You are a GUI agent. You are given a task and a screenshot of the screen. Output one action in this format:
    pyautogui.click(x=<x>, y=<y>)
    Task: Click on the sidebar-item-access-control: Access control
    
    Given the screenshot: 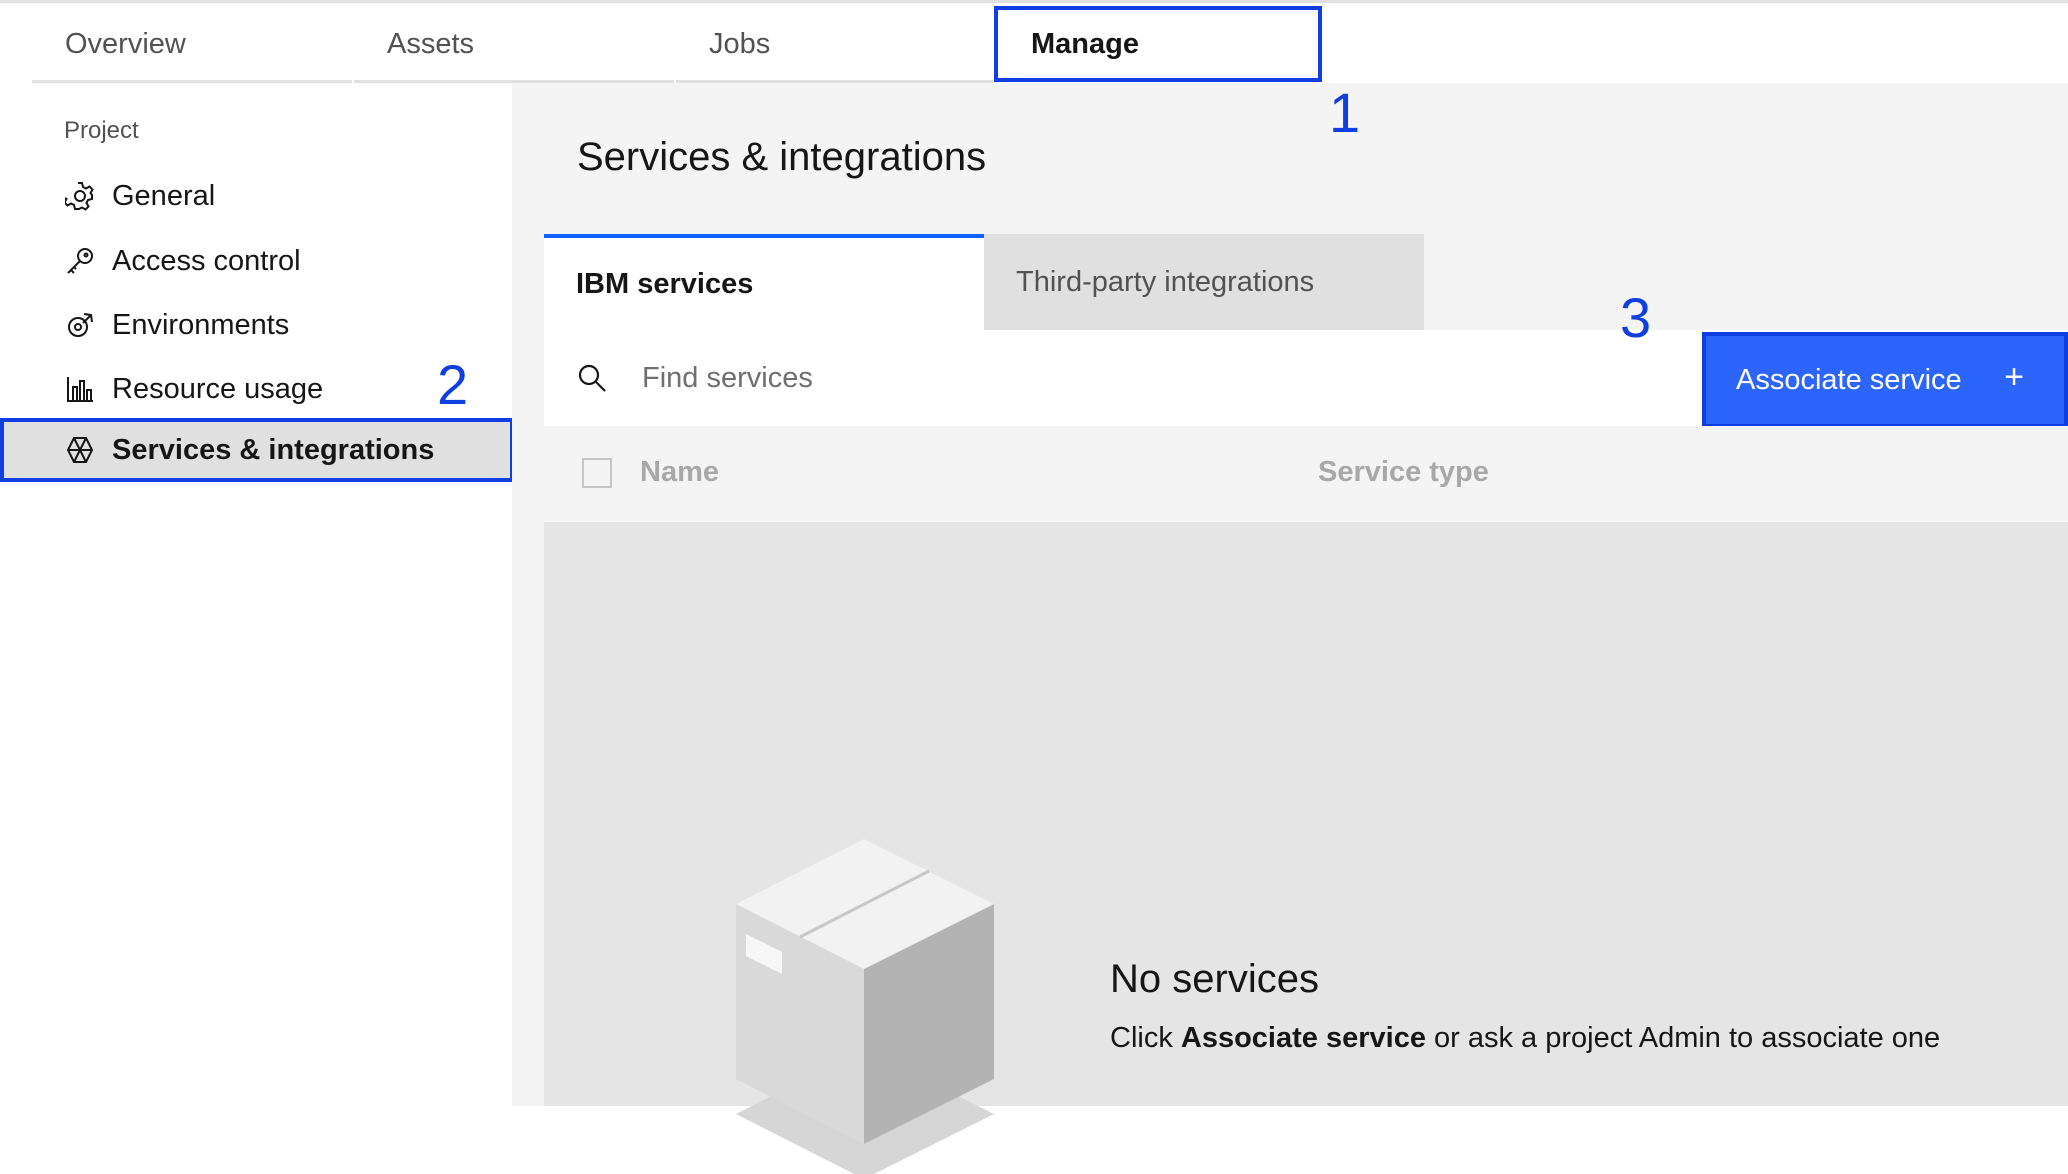 What is the action you would take?
    pyautogui.click(x=256, y=261)
    